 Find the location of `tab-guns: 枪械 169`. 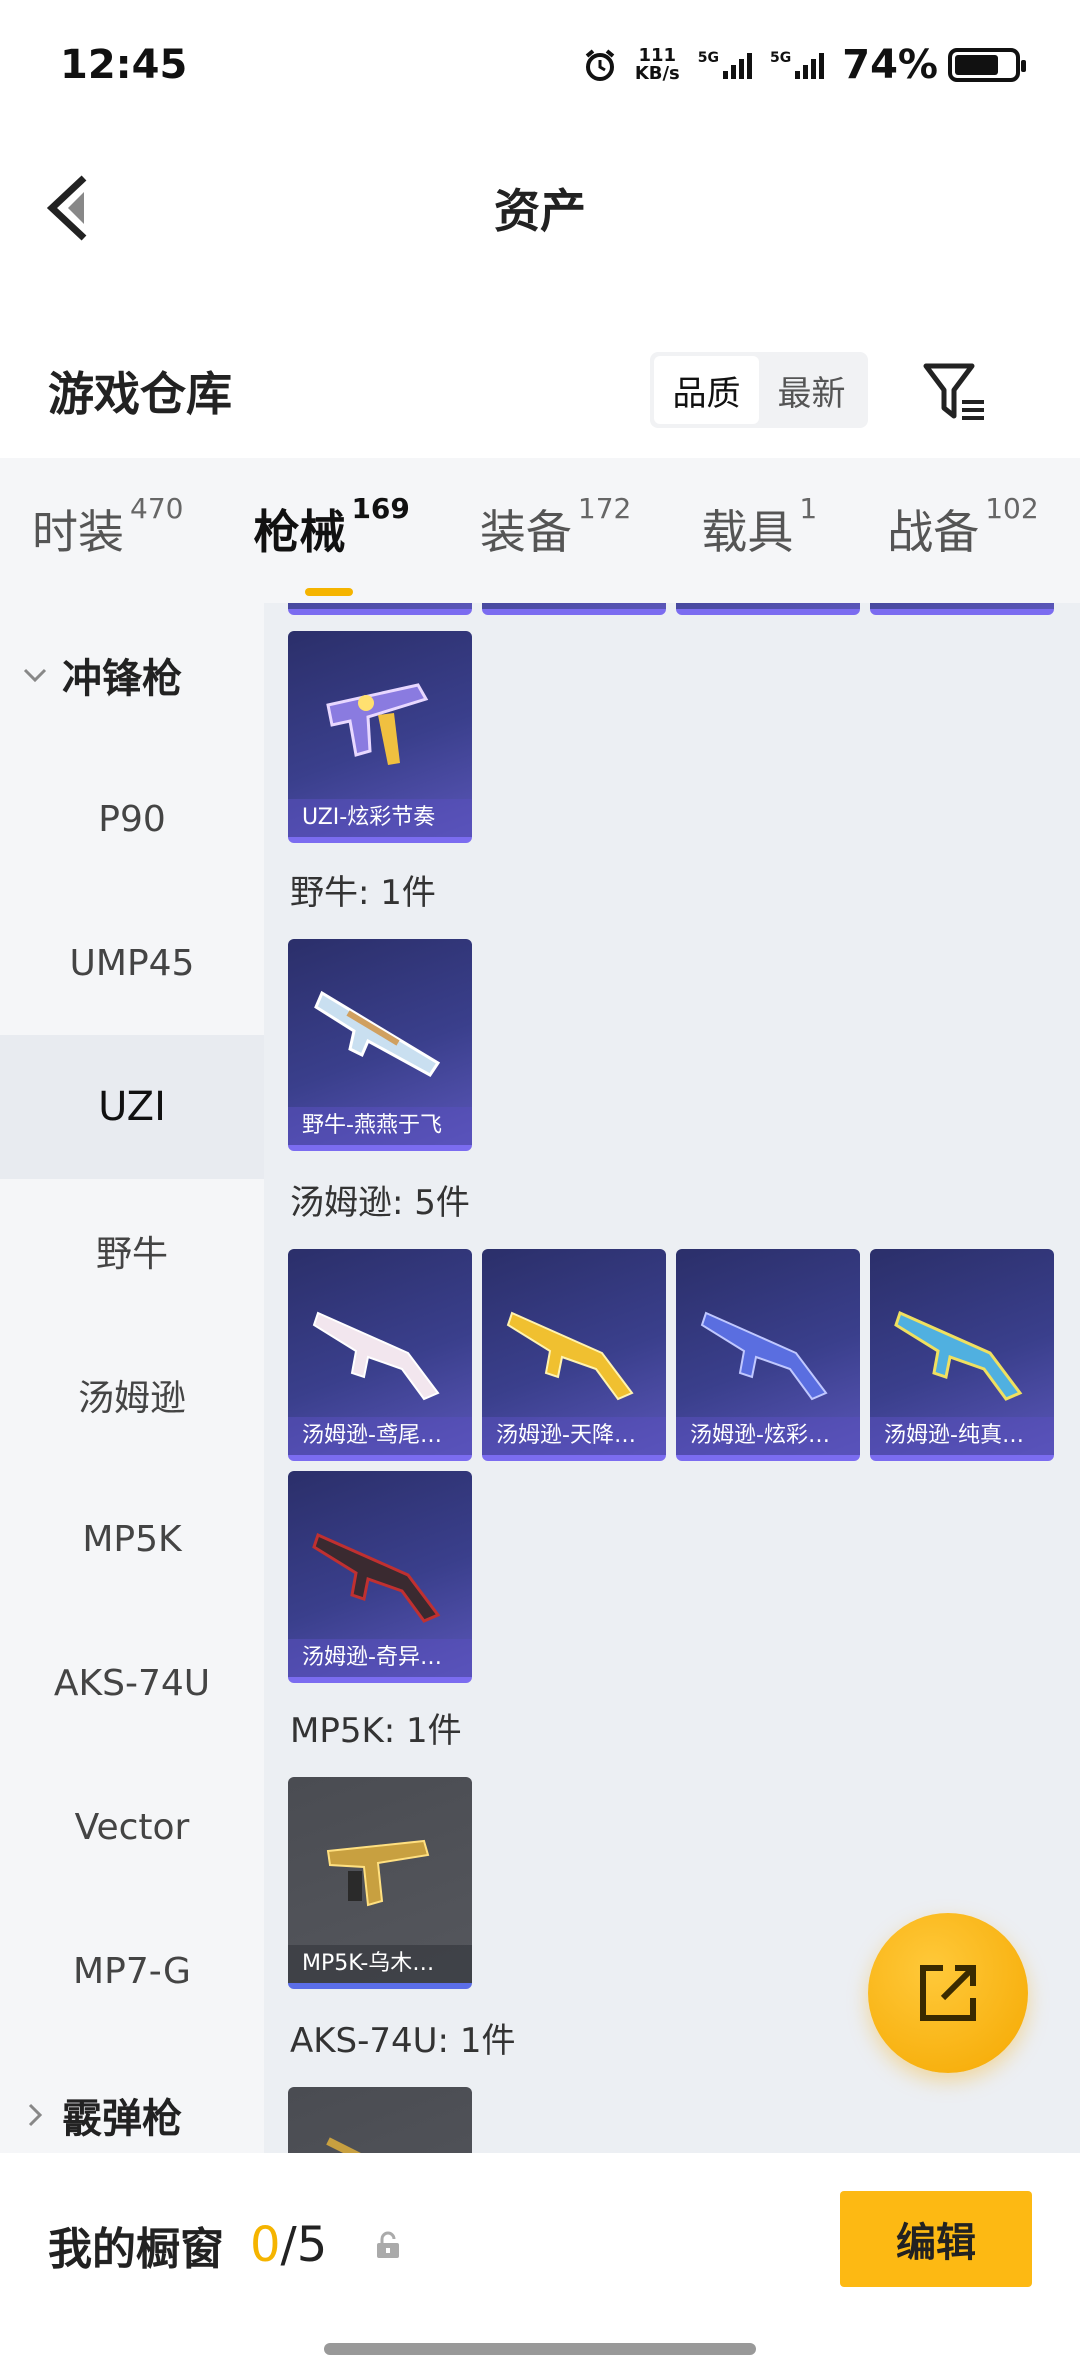

tab-guns: 枪械 169 is located at coordinates (331, 544).